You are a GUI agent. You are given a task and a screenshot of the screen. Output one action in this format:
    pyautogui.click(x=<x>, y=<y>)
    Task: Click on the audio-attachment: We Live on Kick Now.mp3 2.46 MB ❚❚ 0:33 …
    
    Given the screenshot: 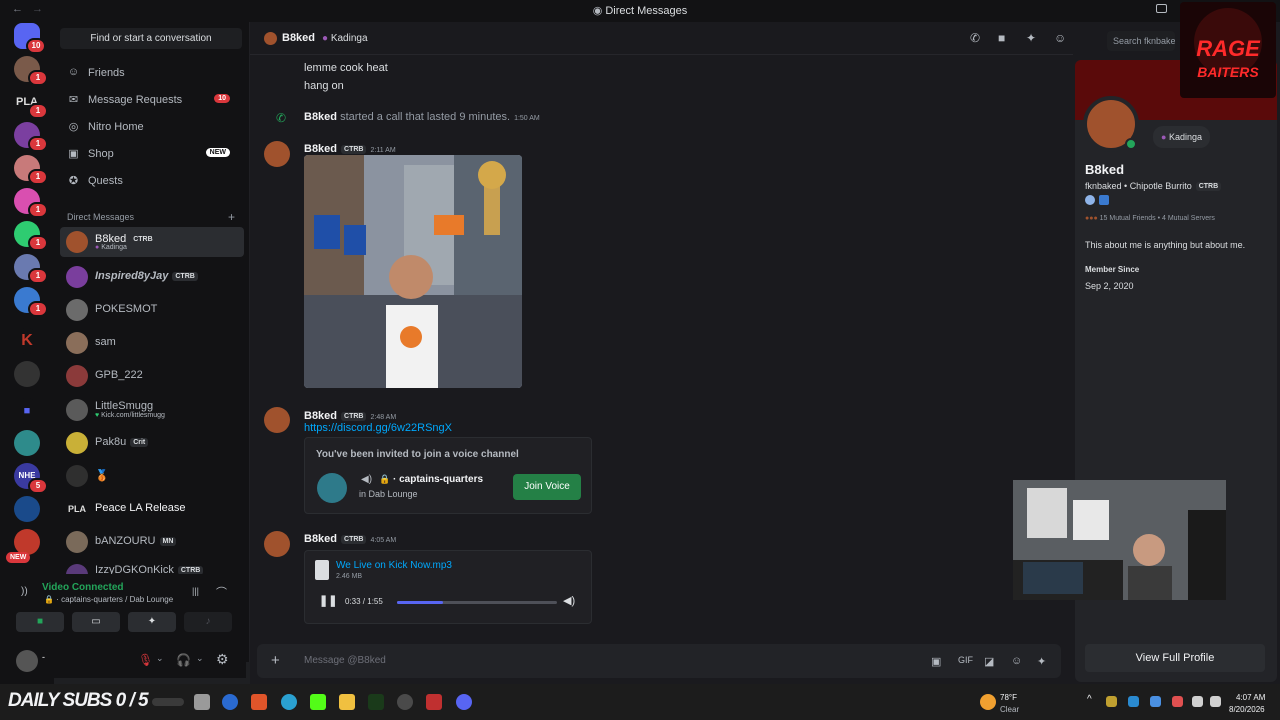 What is the action you would take?
    pyautogui.click(x=448, y=587)
    